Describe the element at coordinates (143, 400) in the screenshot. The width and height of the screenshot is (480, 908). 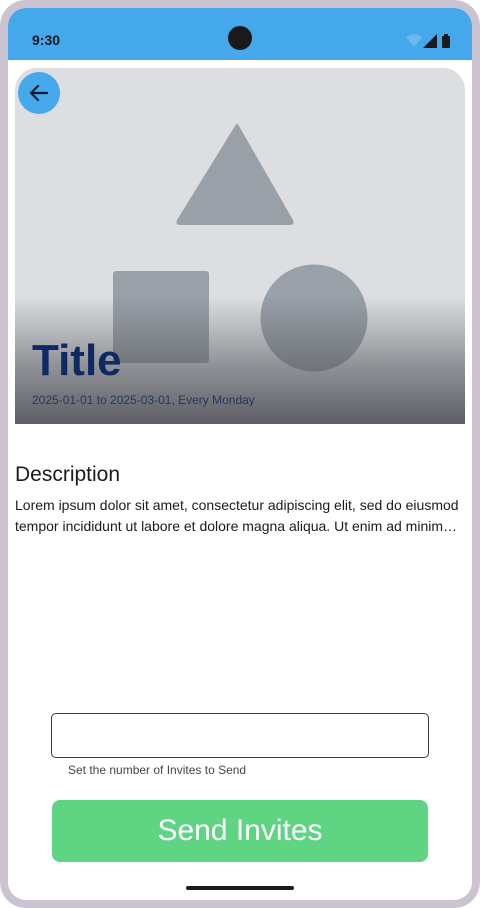
I see `date-range-subtitle: 2025-01-01 to 2025-03-01, Every Monday` at that location.